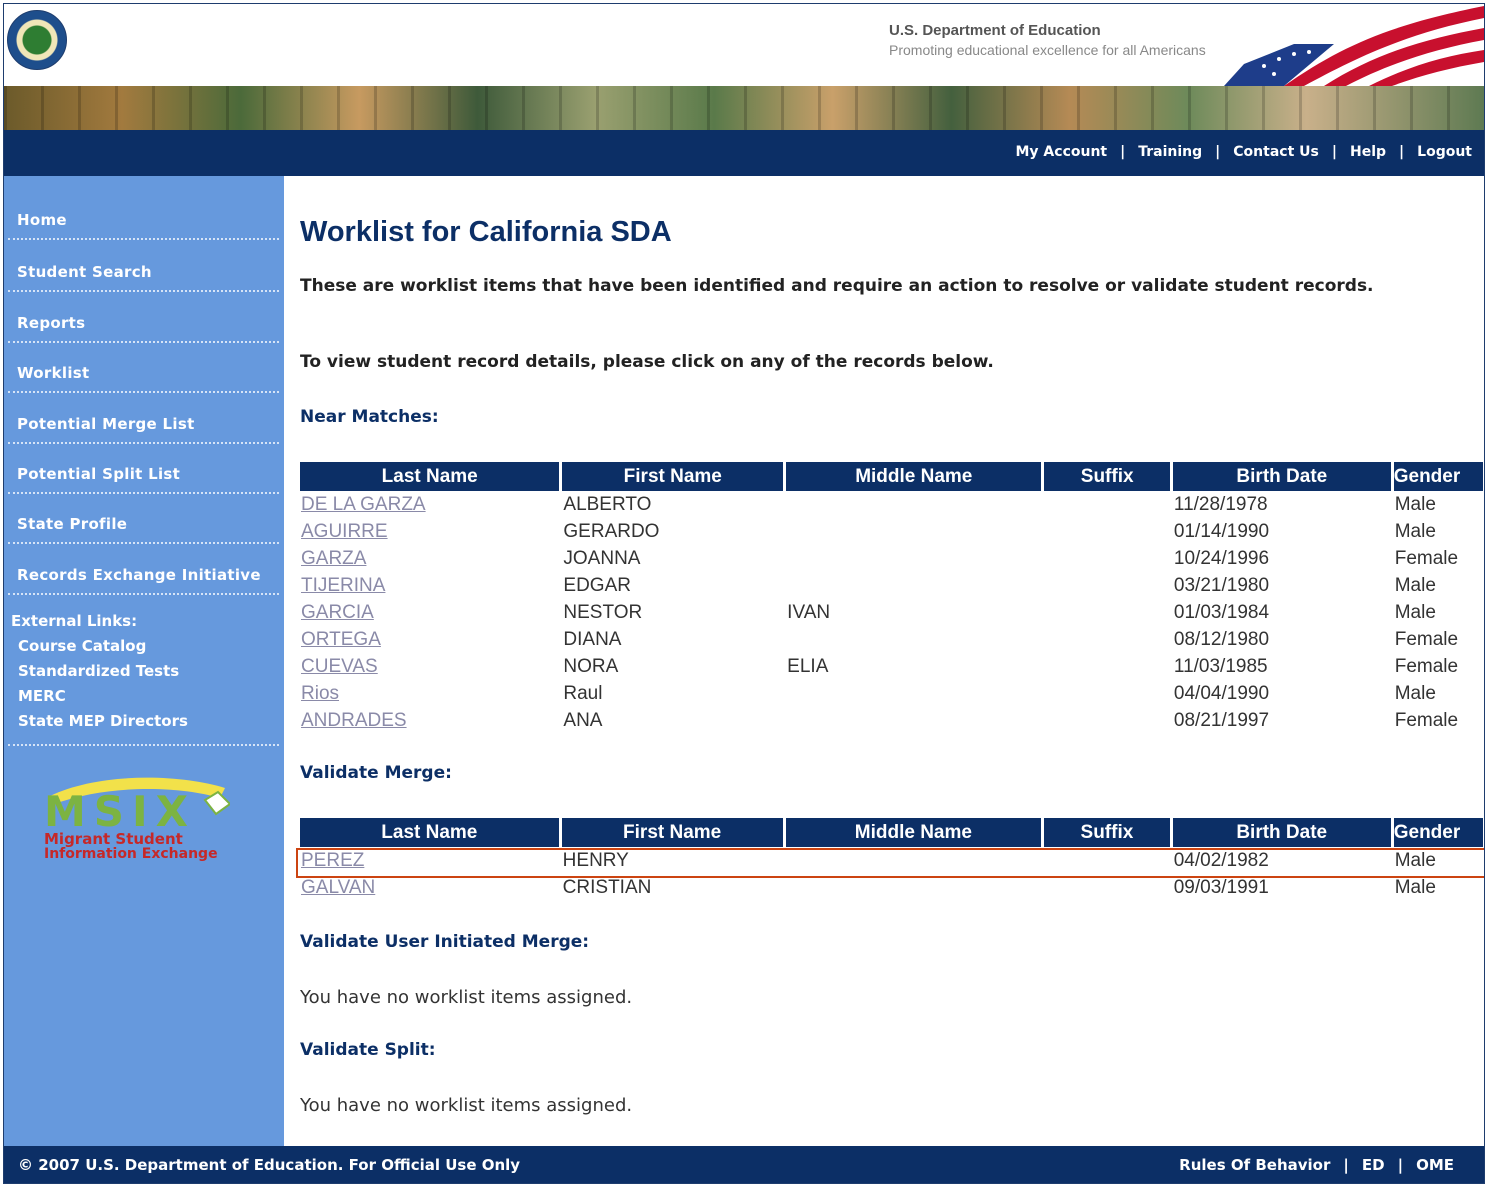 The height and width of the screenshot is (1190, 1488). I want to click on first-name-cell: CRISTIAN, so click(607, 887).